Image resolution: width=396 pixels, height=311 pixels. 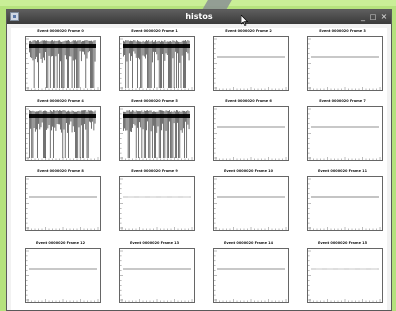 I want to click on panel-title: Event 0000020 Frame 6, so click(x=248, y=101).